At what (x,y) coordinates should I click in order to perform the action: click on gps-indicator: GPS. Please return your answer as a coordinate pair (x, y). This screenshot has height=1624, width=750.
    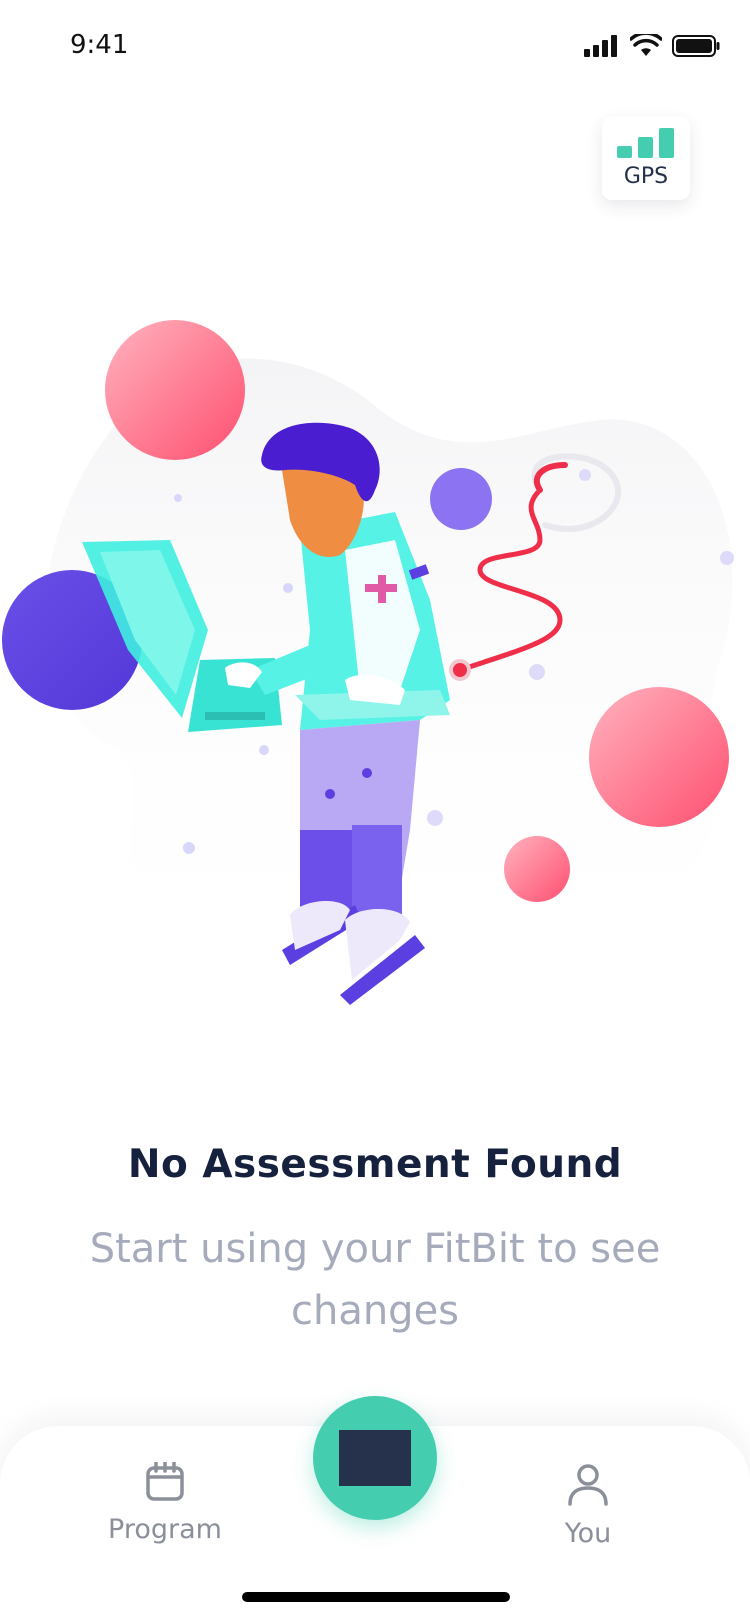
    Looking at the image, I should click on (646, 158).